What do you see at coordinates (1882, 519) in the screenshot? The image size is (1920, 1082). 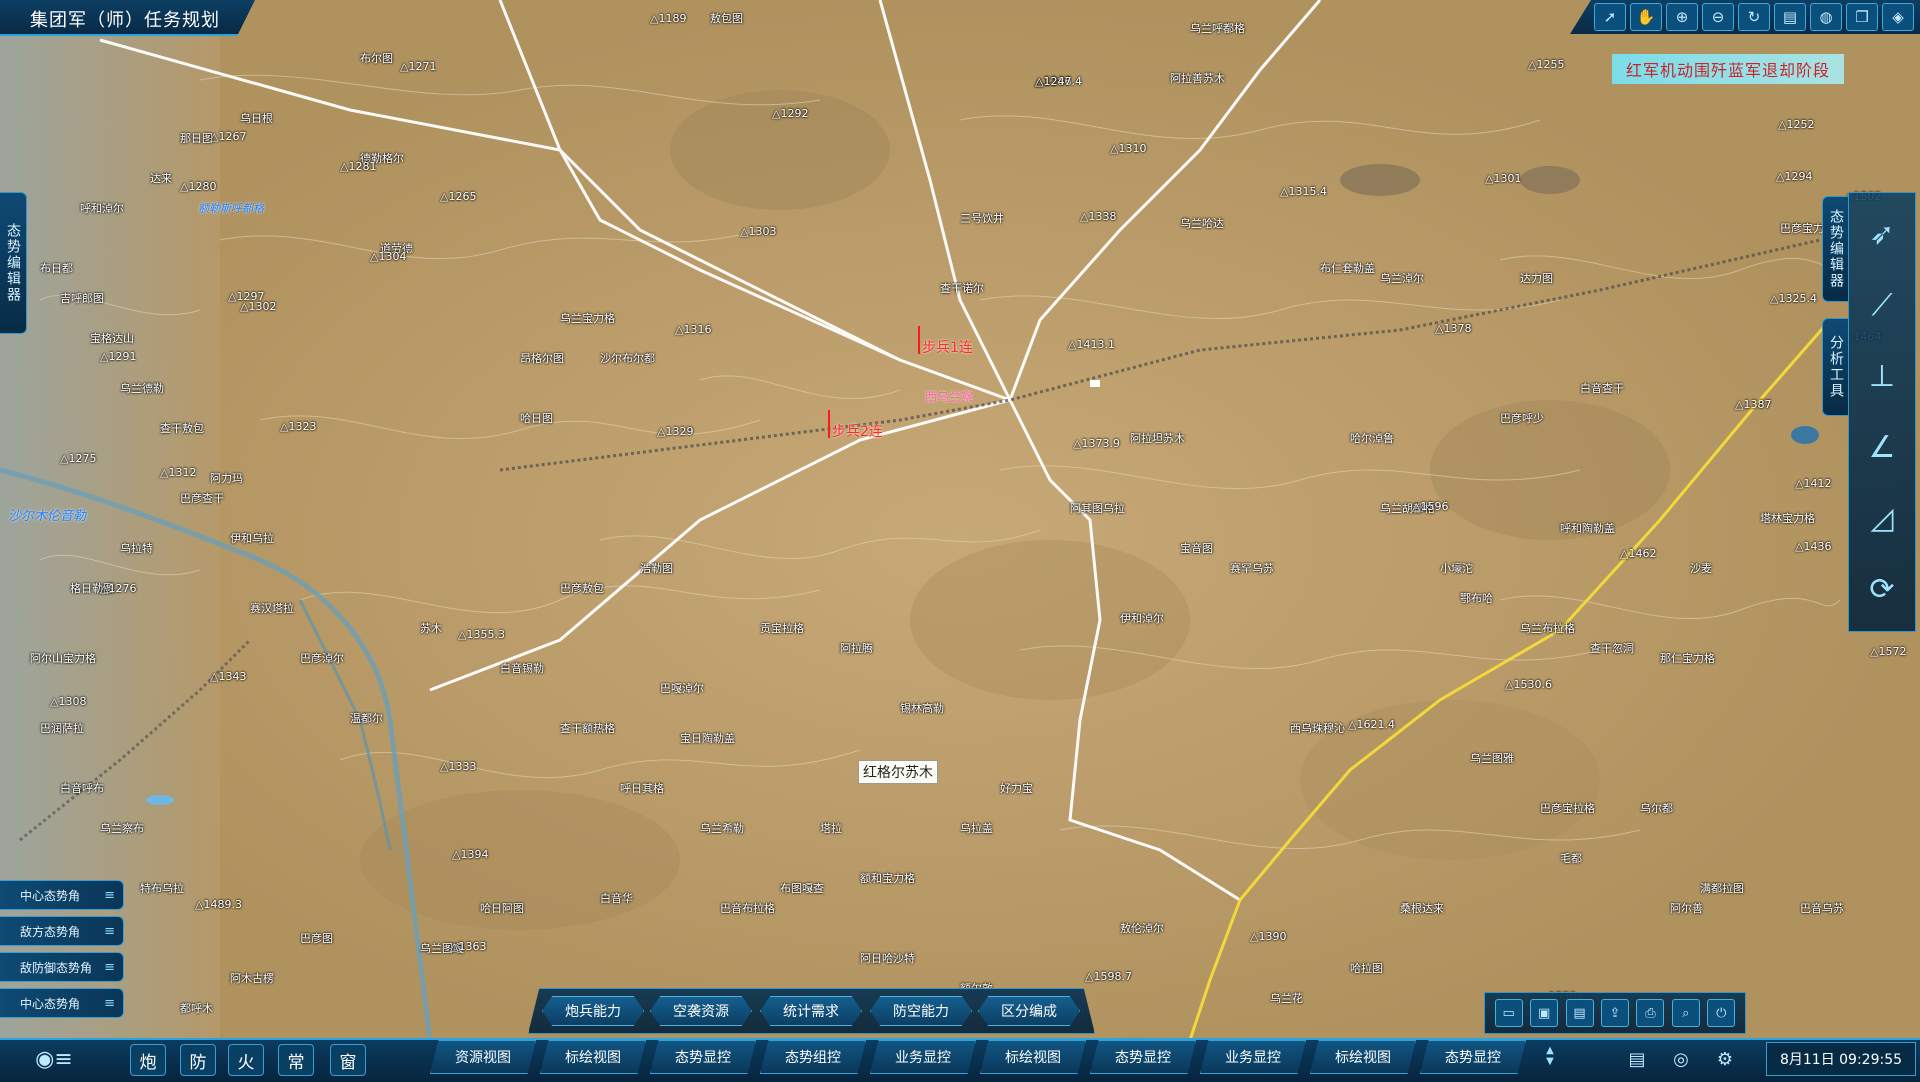 I see `slope-tool-icon: ◿` at bounding box center [1882, 519].